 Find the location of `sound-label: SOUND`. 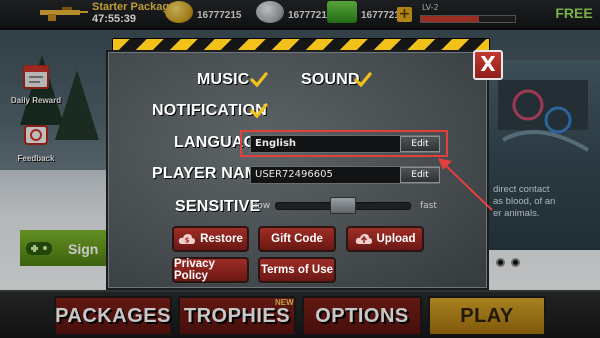

sound-label: SOUND is located at coordinates (330, 79).